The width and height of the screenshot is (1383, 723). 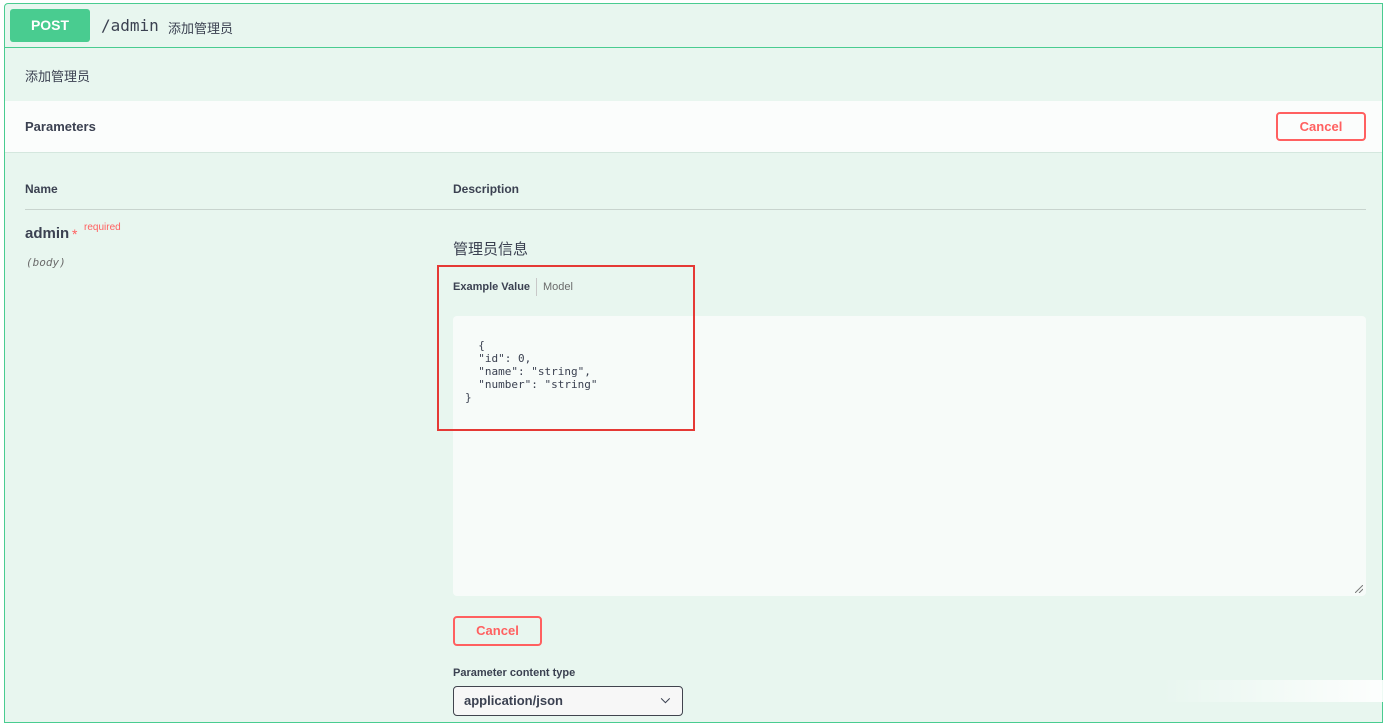 What do you see at coordinates (566, 348) in the screenshot?
I see `annotation-highlight-box` at bounding box center [566, 348].